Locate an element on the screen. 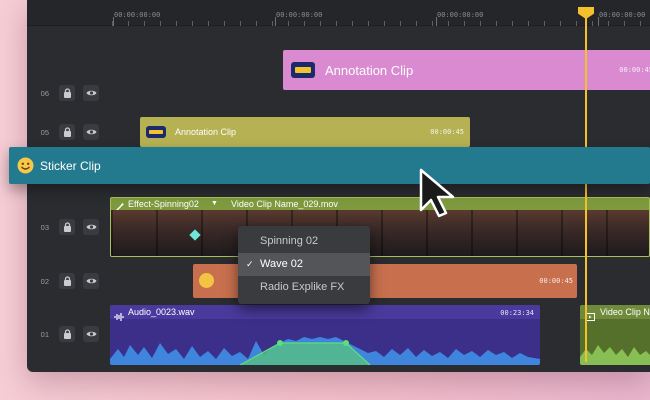  track-number: 03 is located at coordinates (44, 227).